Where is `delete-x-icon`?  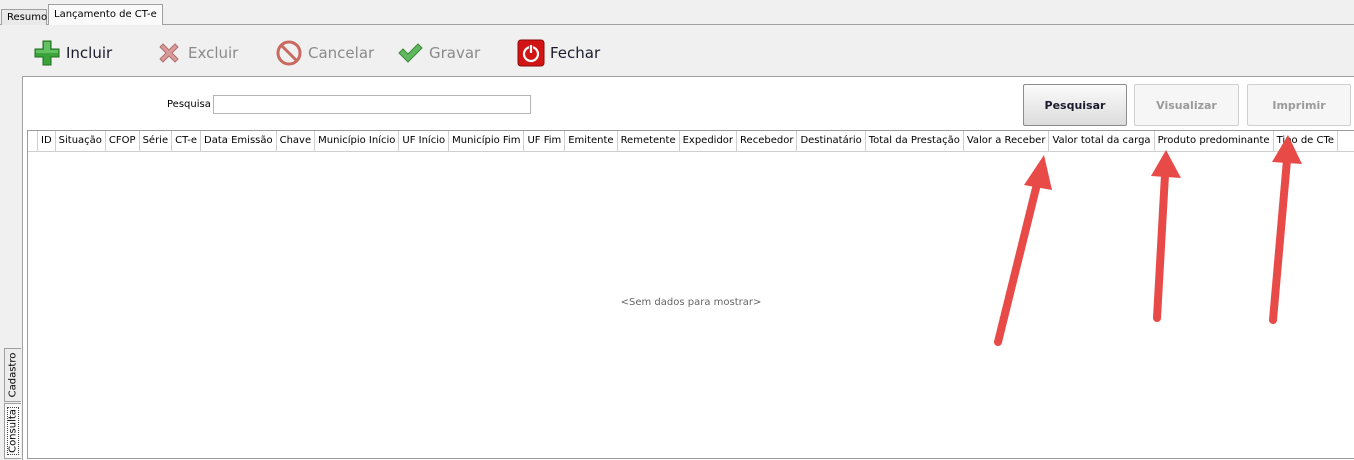 delete-x-icon is located at coordinates (169, 53).